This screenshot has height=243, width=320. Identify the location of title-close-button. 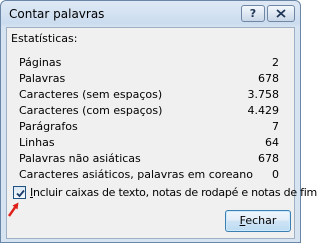
(281, 13).